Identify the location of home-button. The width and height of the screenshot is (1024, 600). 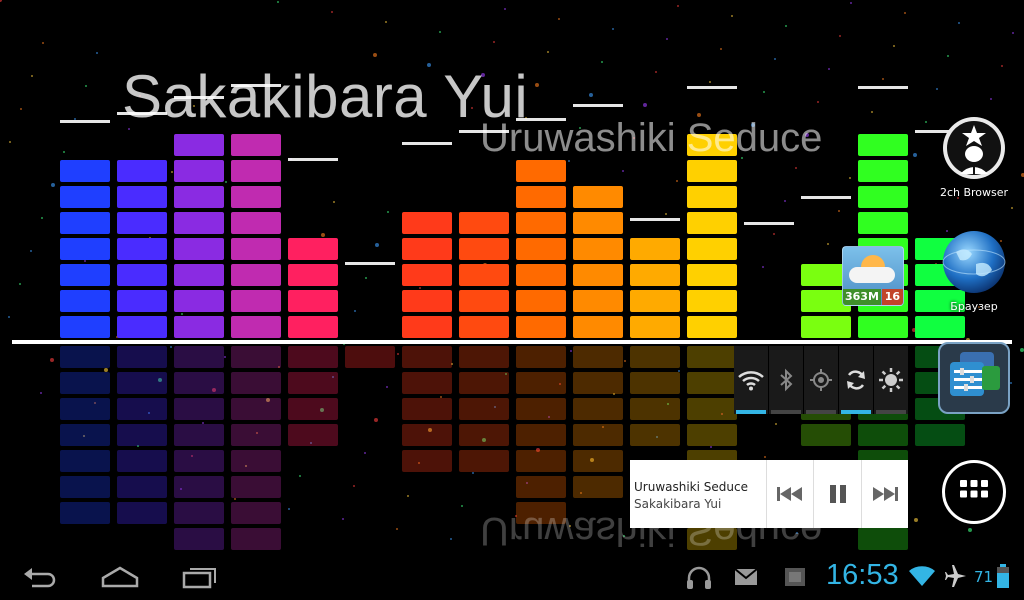
(120, 577).